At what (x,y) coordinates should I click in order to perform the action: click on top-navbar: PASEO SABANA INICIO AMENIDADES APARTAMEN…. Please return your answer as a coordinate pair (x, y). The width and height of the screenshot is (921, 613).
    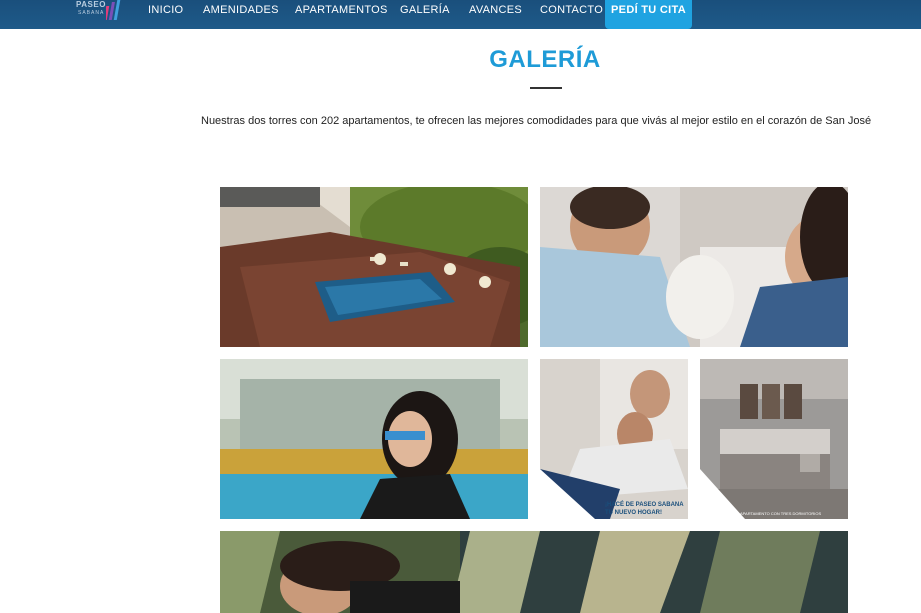
    Looking at the image, I should click on (460, 14).